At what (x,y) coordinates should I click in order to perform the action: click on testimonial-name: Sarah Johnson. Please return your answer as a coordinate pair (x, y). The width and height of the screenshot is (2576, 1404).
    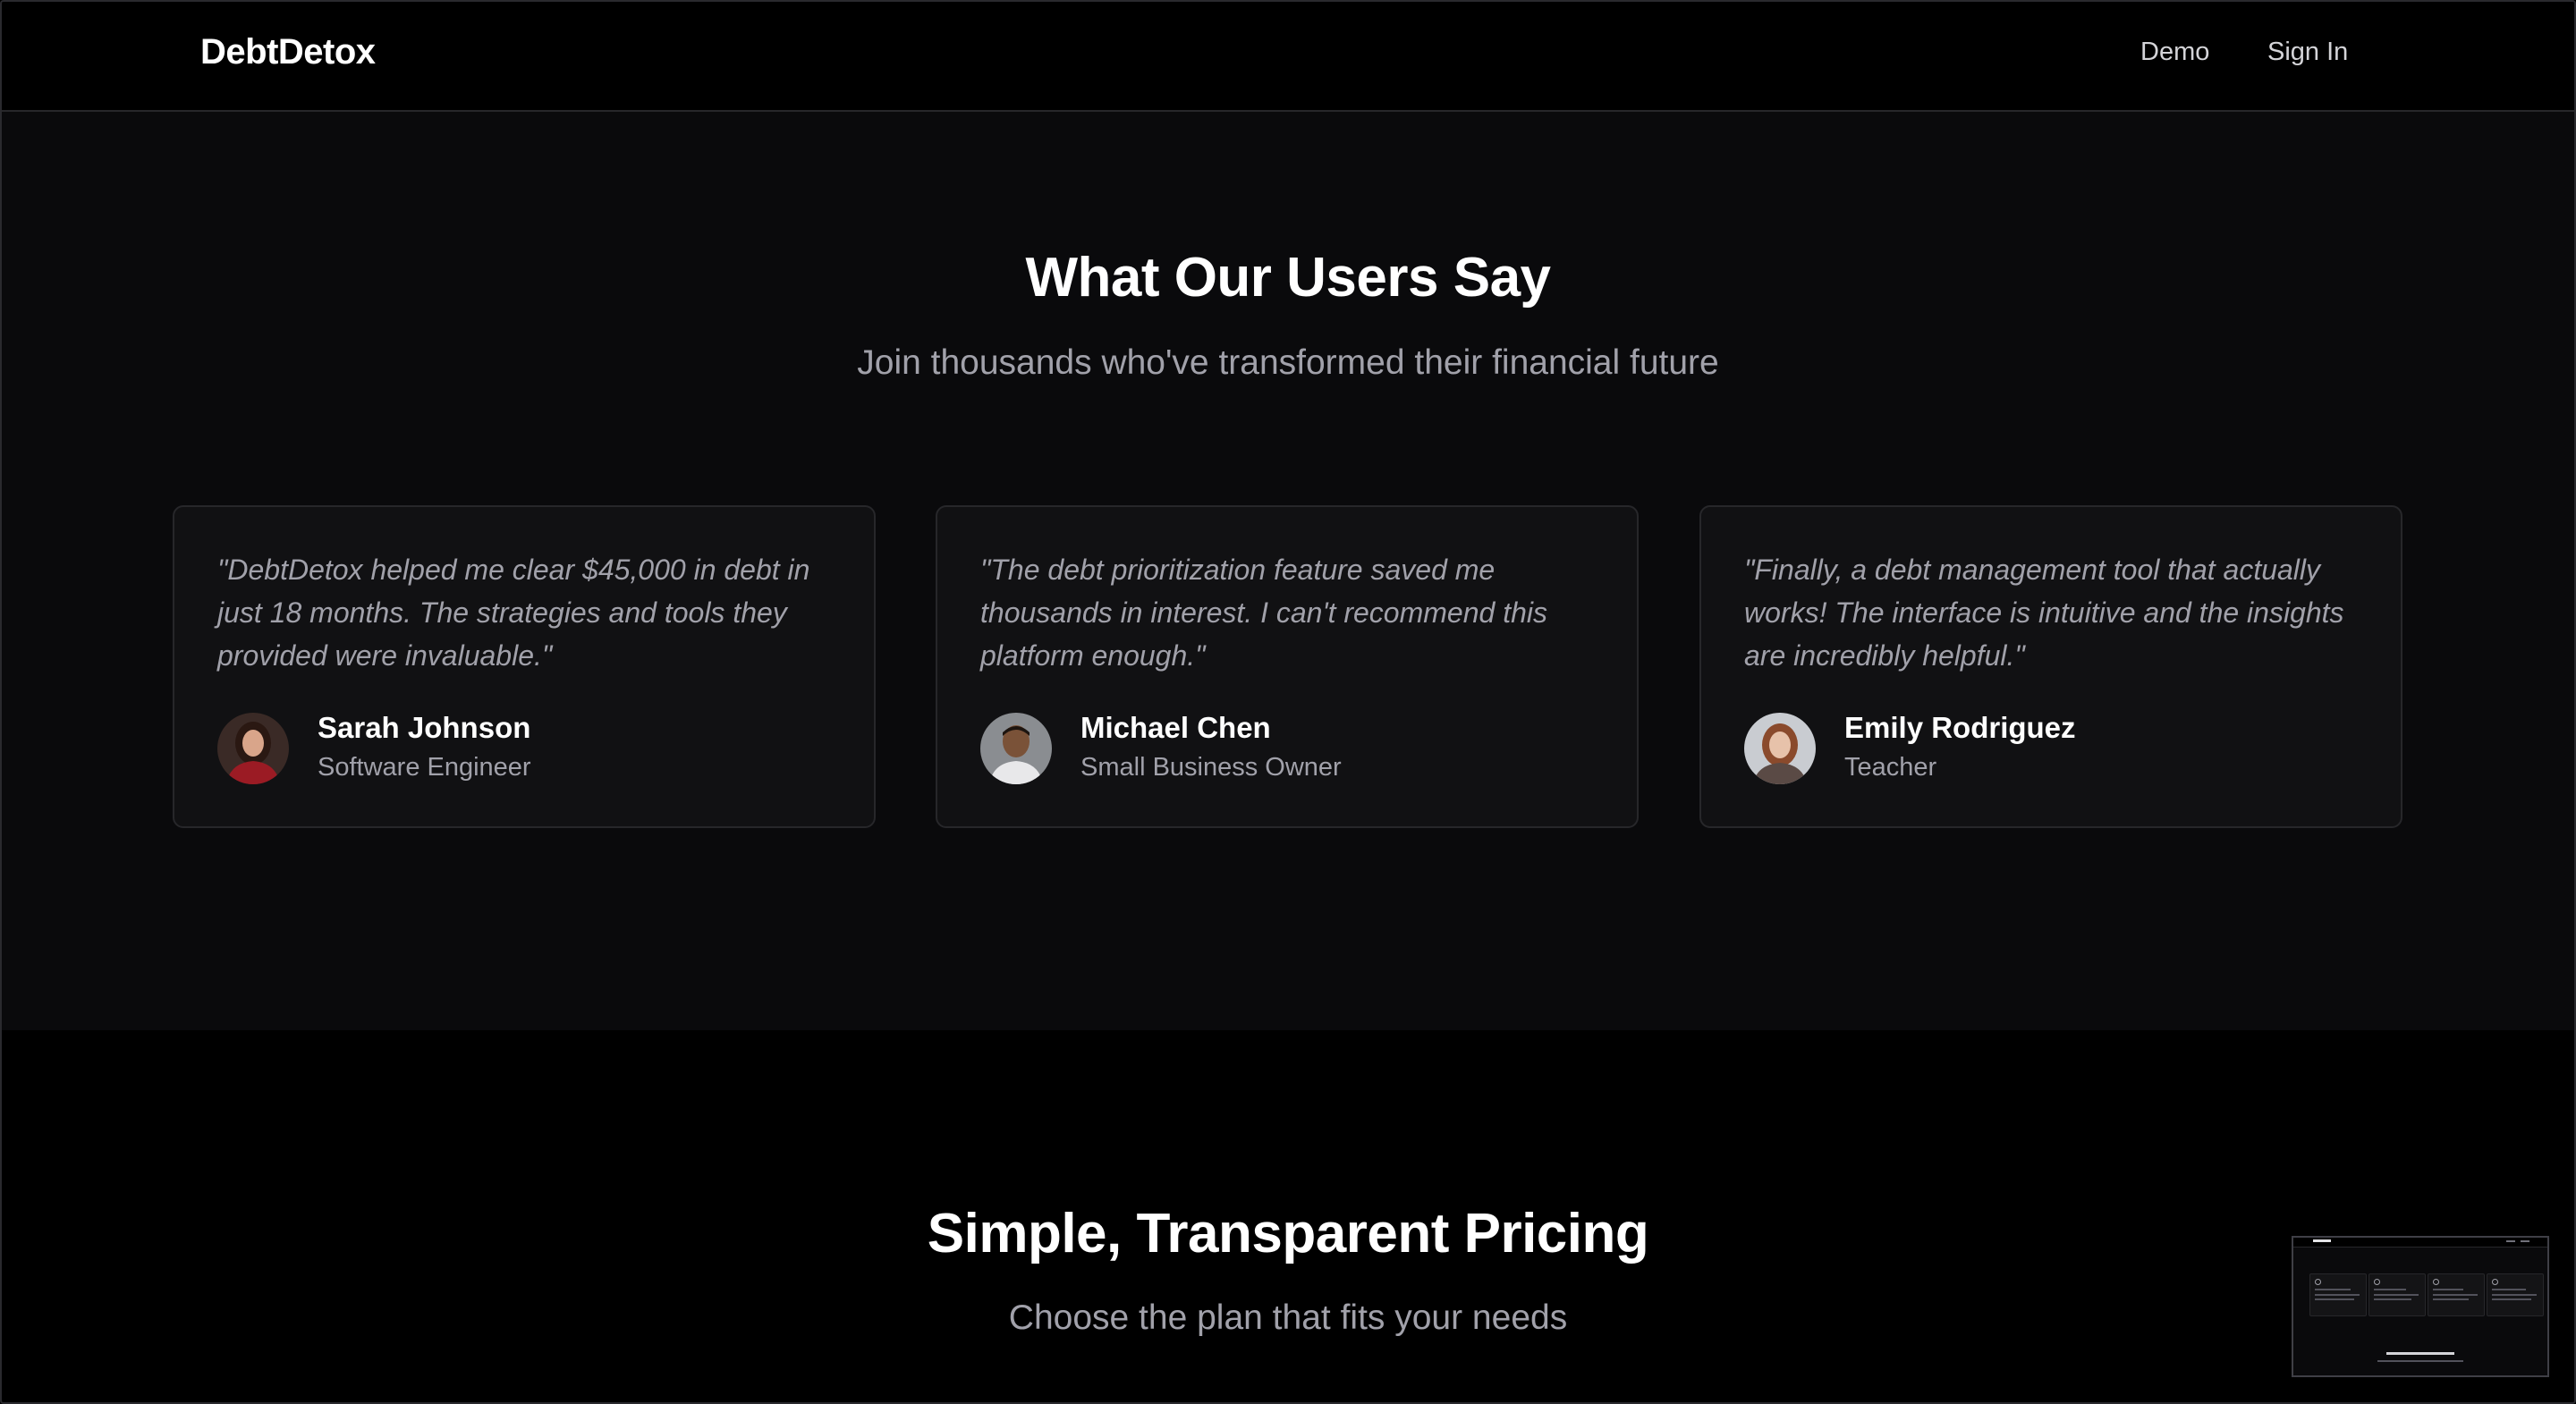
    Looking at the image, I should click on (424, 728).